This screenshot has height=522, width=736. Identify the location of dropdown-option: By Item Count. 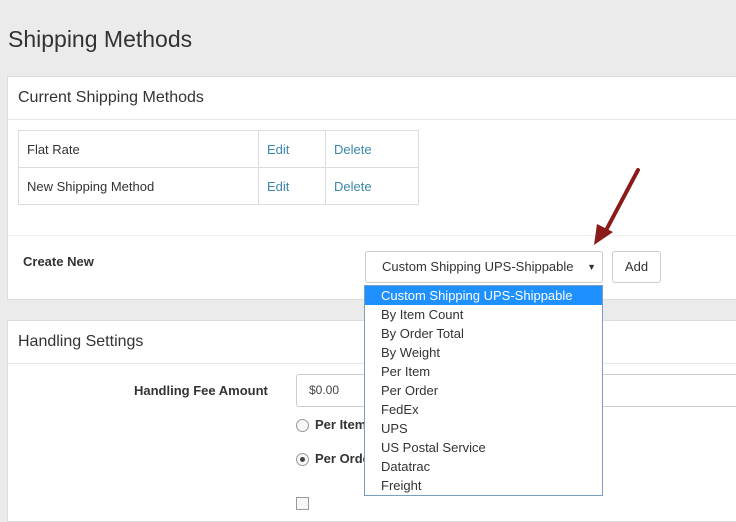
(483, 314).